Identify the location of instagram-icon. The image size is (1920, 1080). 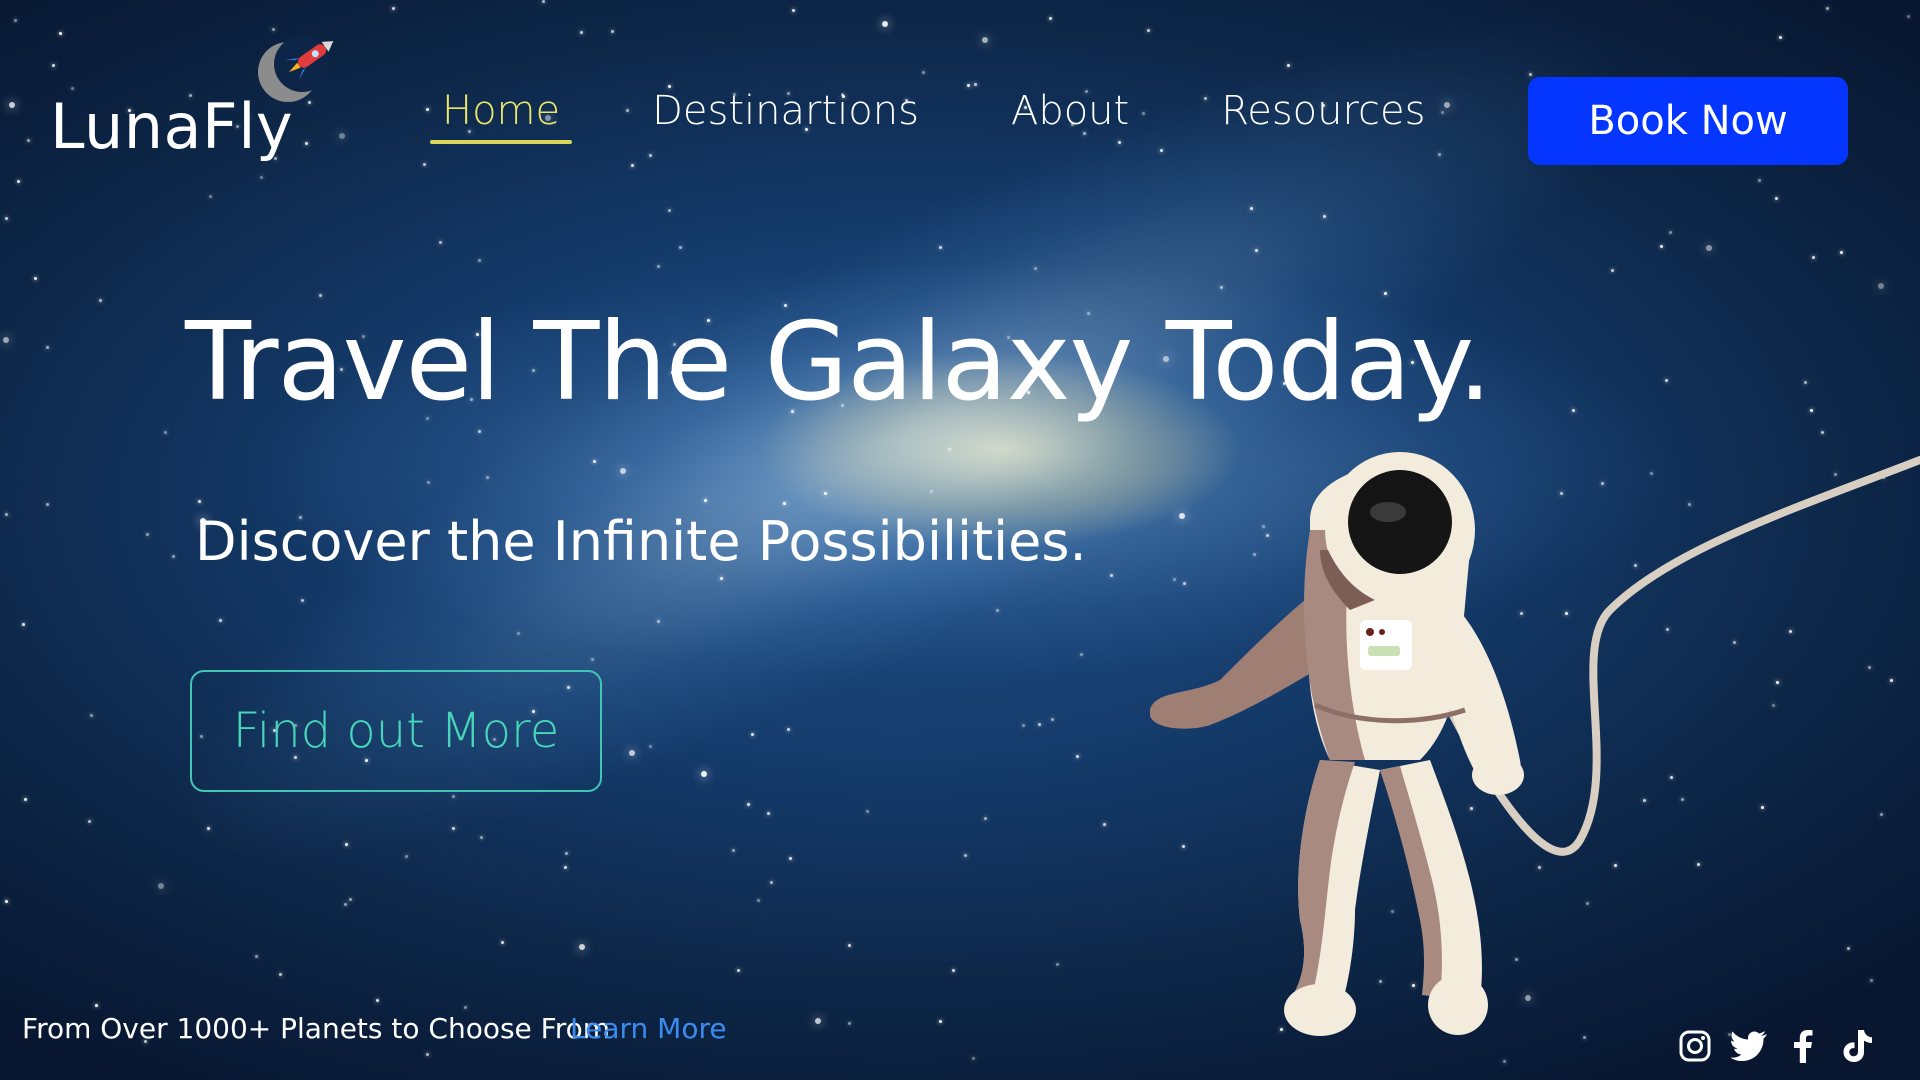
(1695, 1046).